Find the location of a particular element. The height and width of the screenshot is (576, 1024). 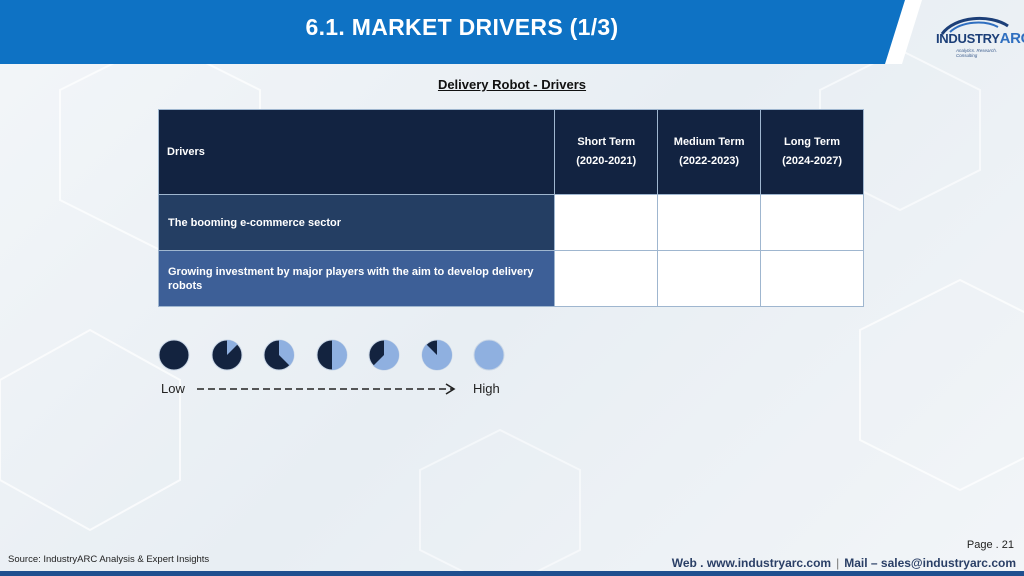

impact-scale-legend is located at coordinates (335, 355).